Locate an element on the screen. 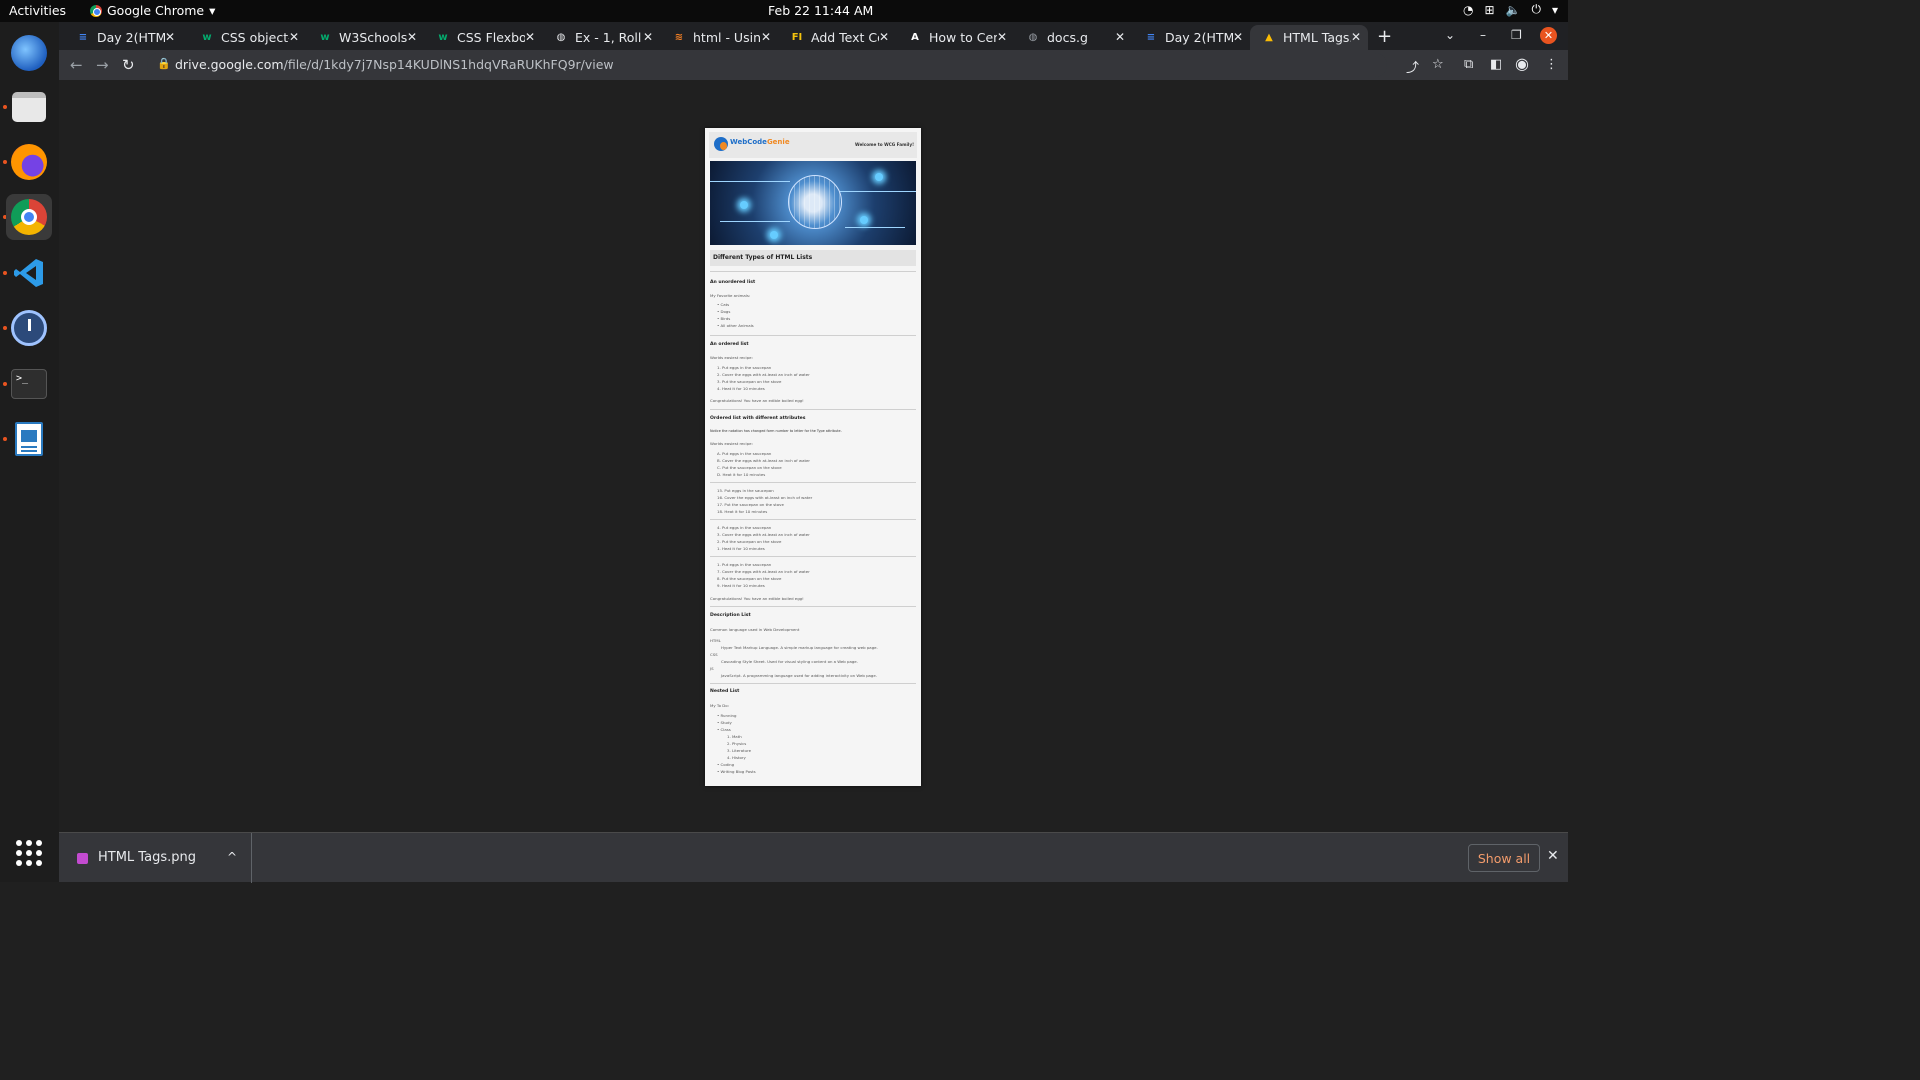  doc-welcome-text: Welcome to WCG Family! is located at coordinates (884, 144).